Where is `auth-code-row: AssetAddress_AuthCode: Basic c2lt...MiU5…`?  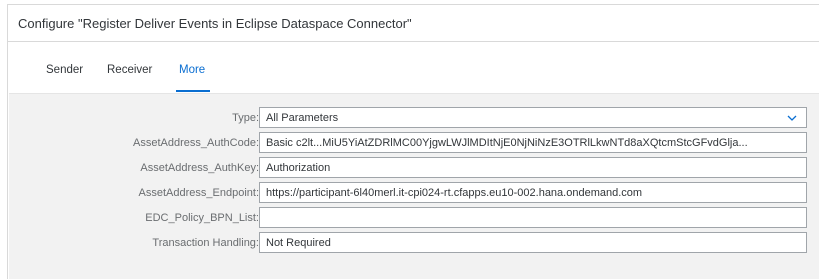
auth-code-row: AssetAddress_AuthCode: Basic c2lt...MiU5… is located at coordinates (414, 143).